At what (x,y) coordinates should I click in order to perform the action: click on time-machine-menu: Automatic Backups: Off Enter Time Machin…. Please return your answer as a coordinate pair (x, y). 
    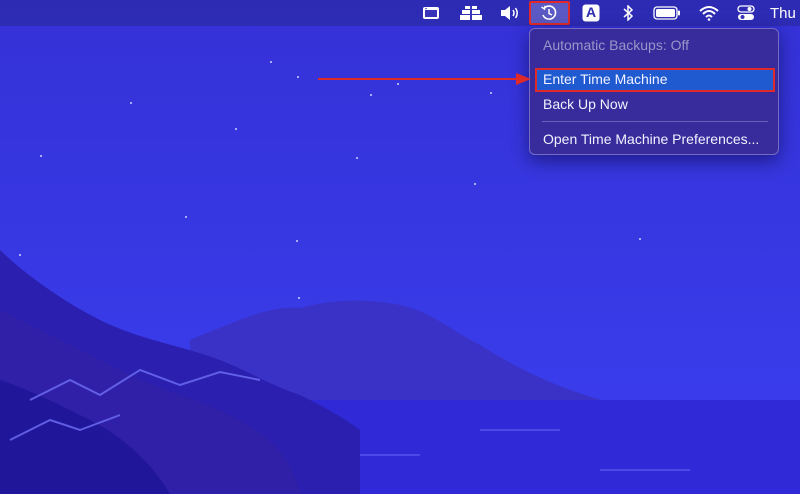
    Looking at the image, I should click on (654, 91).